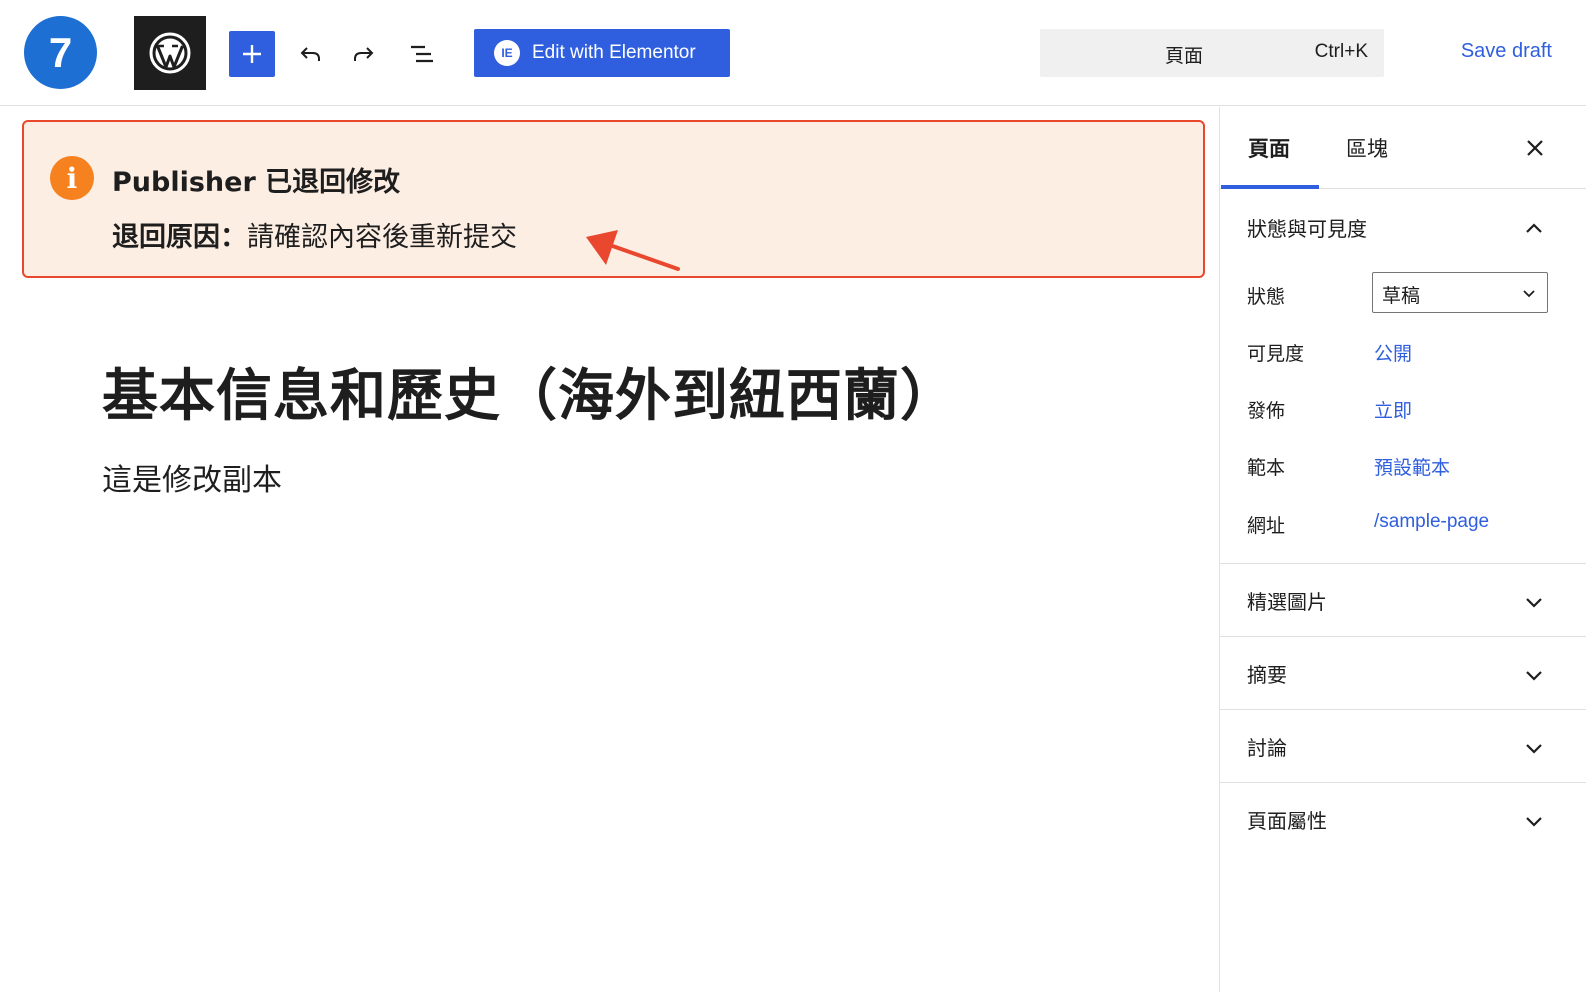 This screenshot has height=992, width=1586. Describe the element at coordinates (1403, 819) in the screenshot. I see `panel-page-attributes-header: 頁面屬性` at that location.